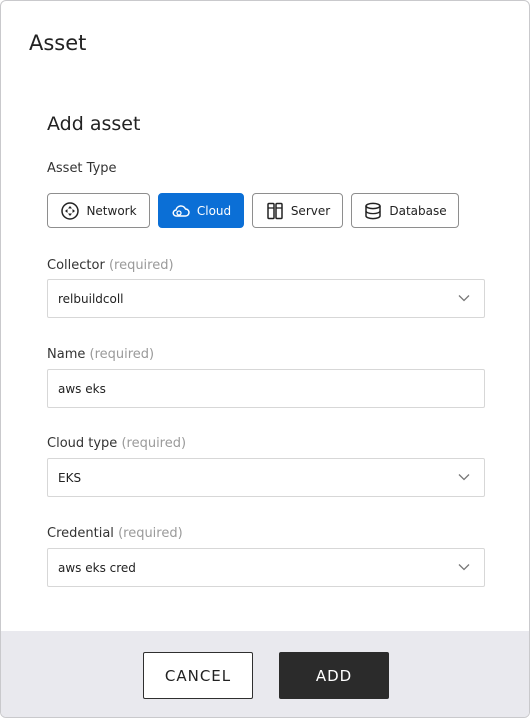 This screenshot has width=530, height=718. Describe the element at coordinates (265, 674) in the screenshot. I see `dialog-footer: CANCEL ADD` at that location.